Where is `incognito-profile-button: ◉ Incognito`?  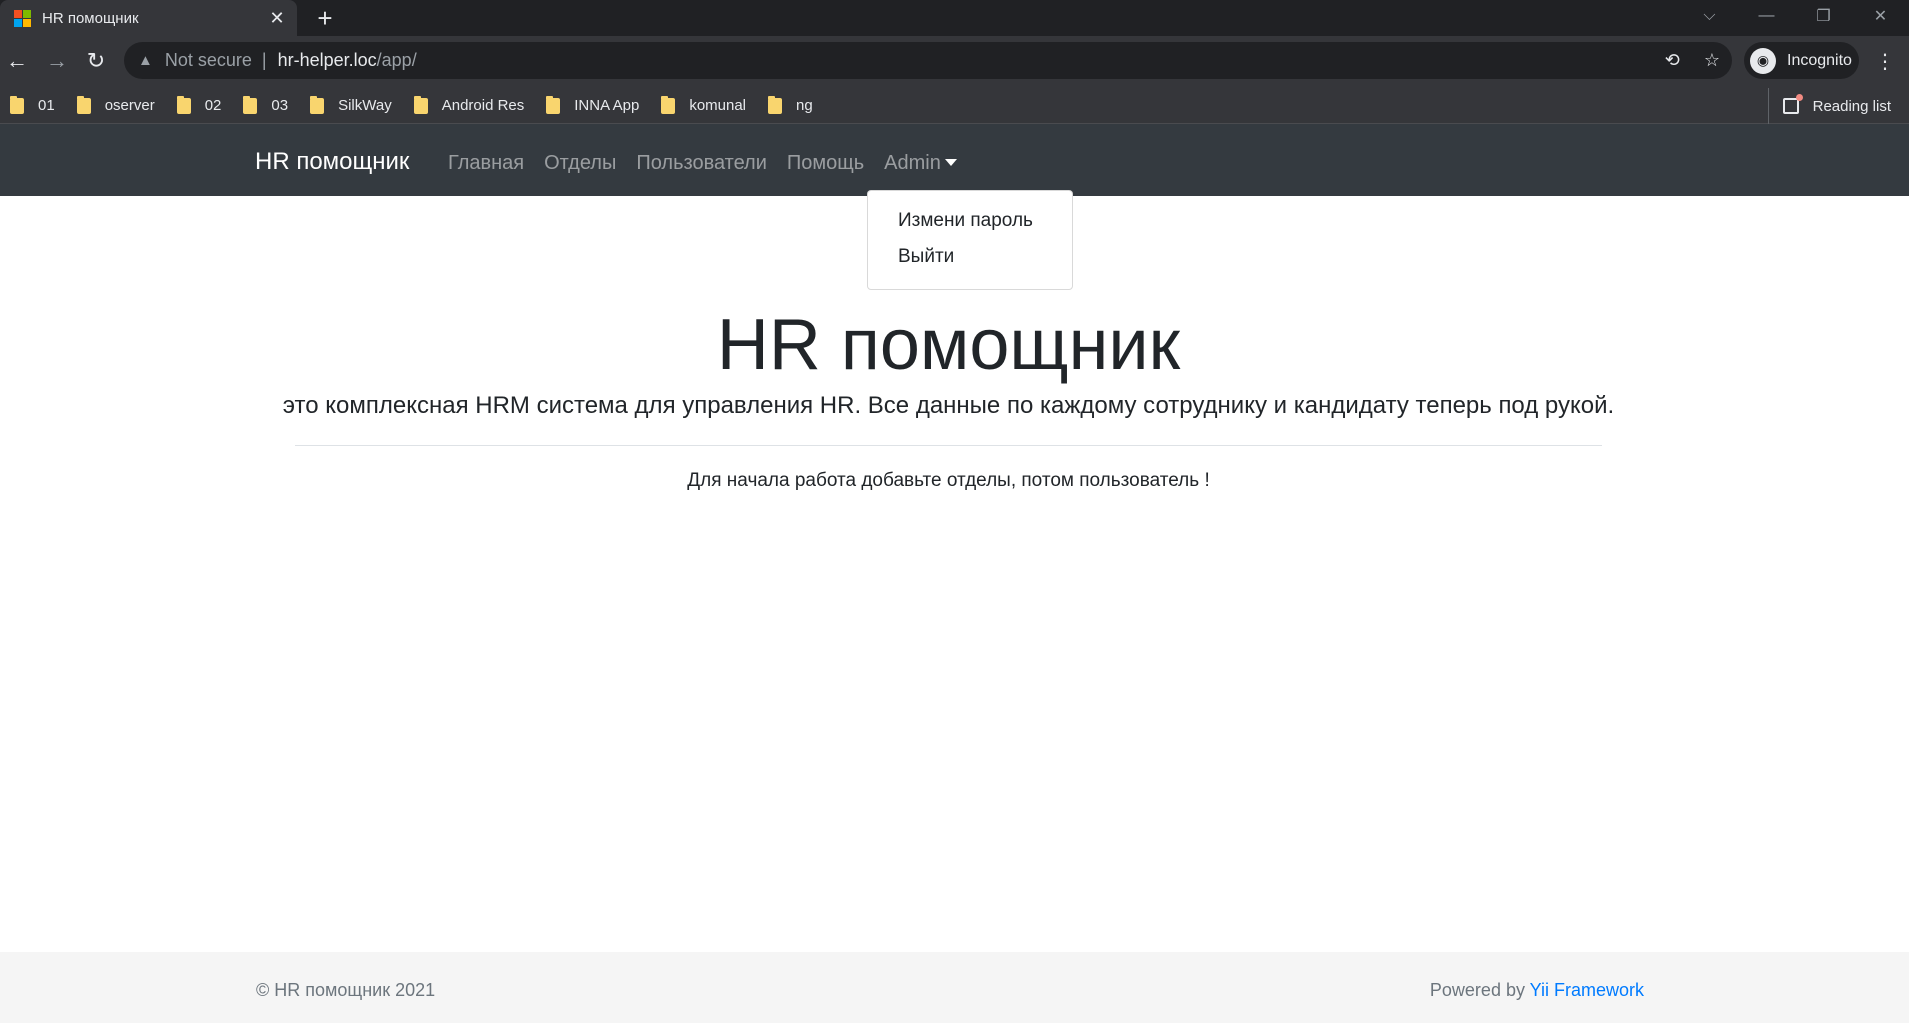 incognito-profile-button: ◉ Incognito is located at coordinates (1801, 60).